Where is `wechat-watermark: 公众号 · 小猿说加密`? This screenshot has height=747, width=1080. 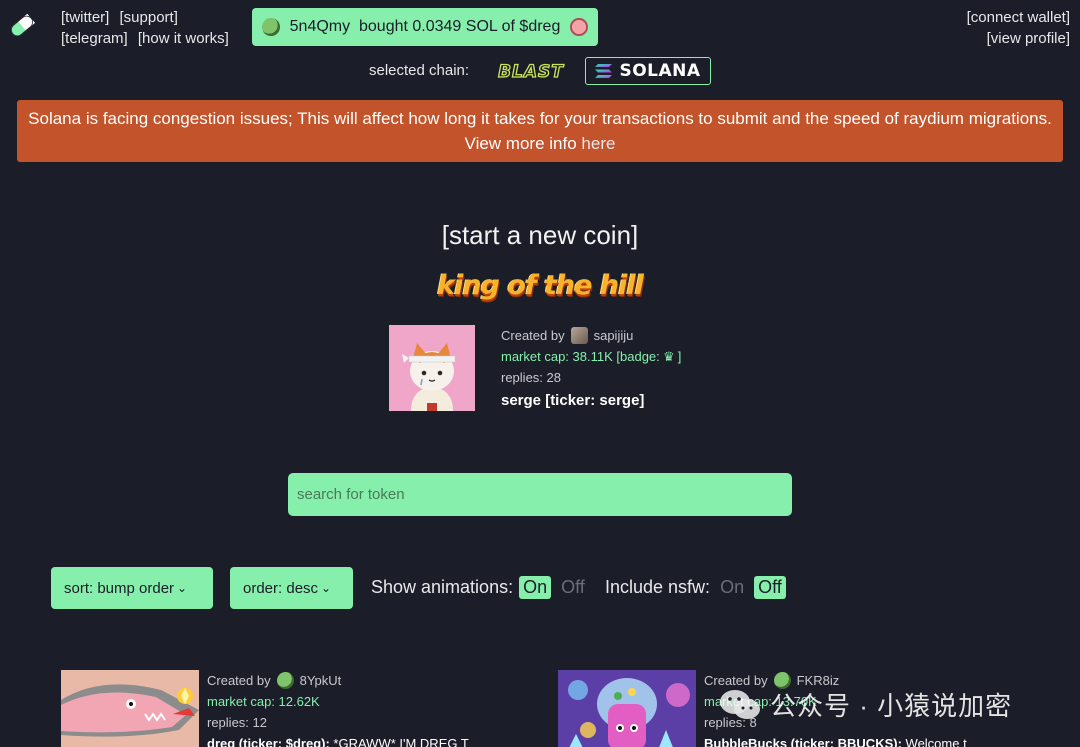
wechat-watermark: 公众号 · 小猿说加密 is located at coordinates (865, 704).